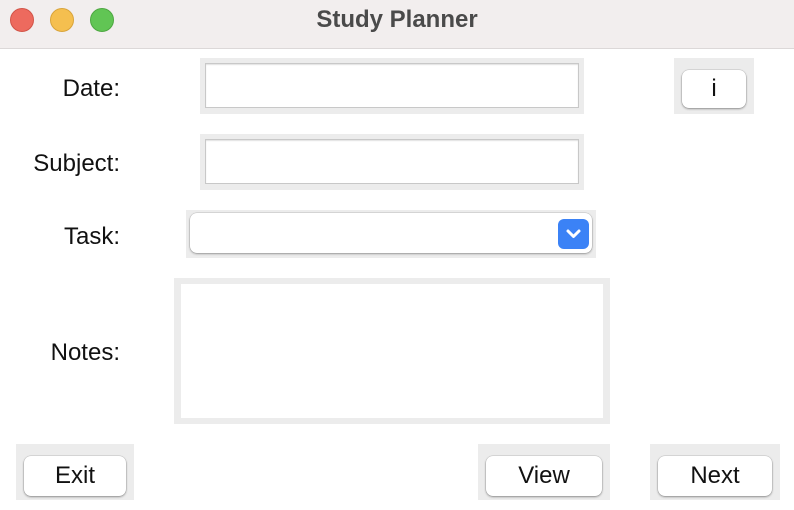  I want to click on next-button-frame: Next, so click(715, 472).